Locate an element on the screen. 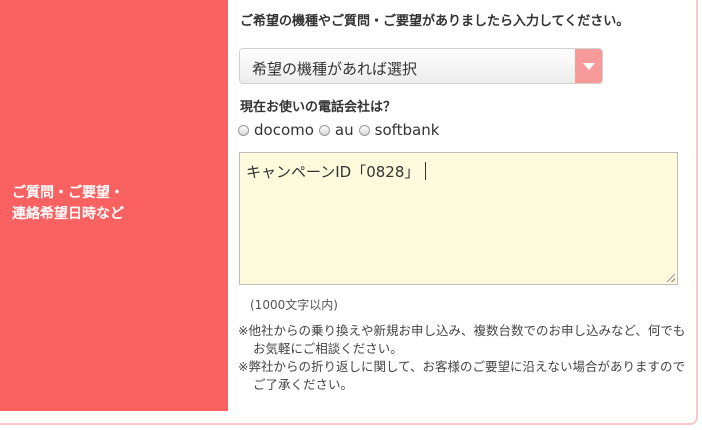 This screenshot has height=430, width=702. model-select-value: 希望の機種があれば選択 is located at coordinates (335, 69).